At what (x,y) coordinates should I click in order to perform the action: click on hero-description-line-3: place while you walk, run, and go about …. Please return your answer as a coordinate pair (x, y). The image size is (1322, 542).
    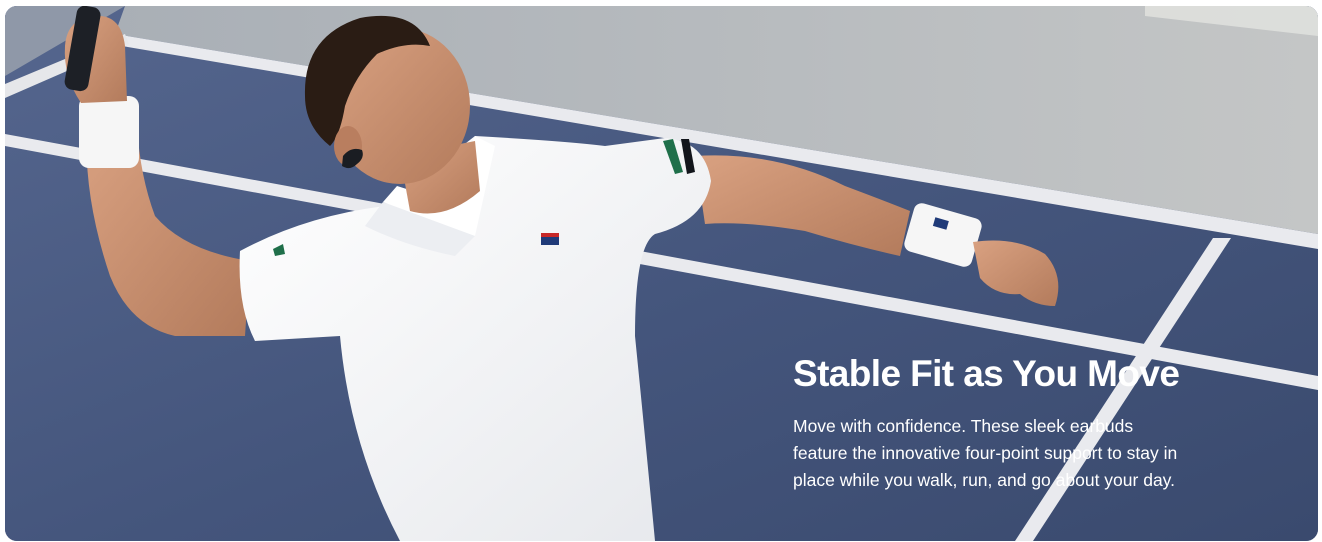
    Looking at the image, I should click on (984, 480).